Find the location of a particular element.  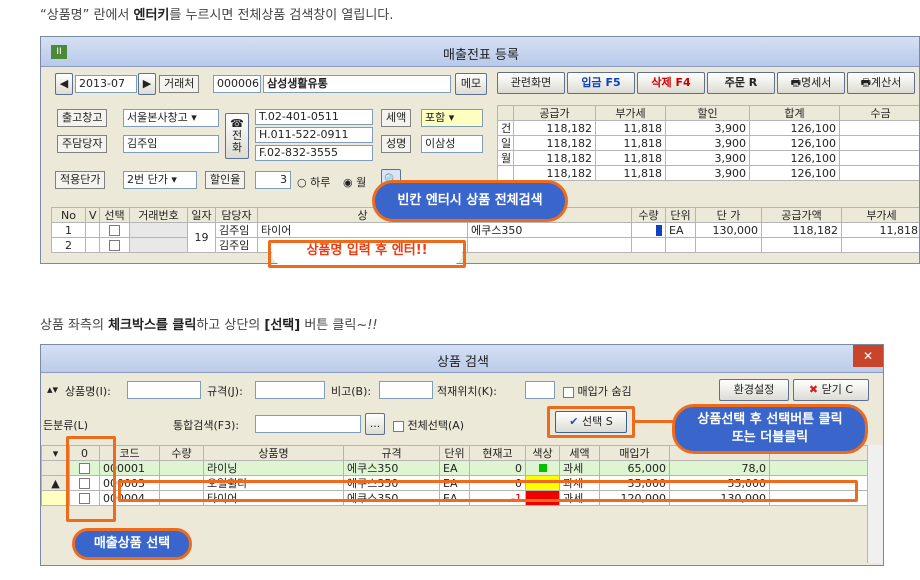

table-row: 000001 라이닝 에쿠스350 EA 0 과세 65,000 78,0 is located at coordinates (454, 468).